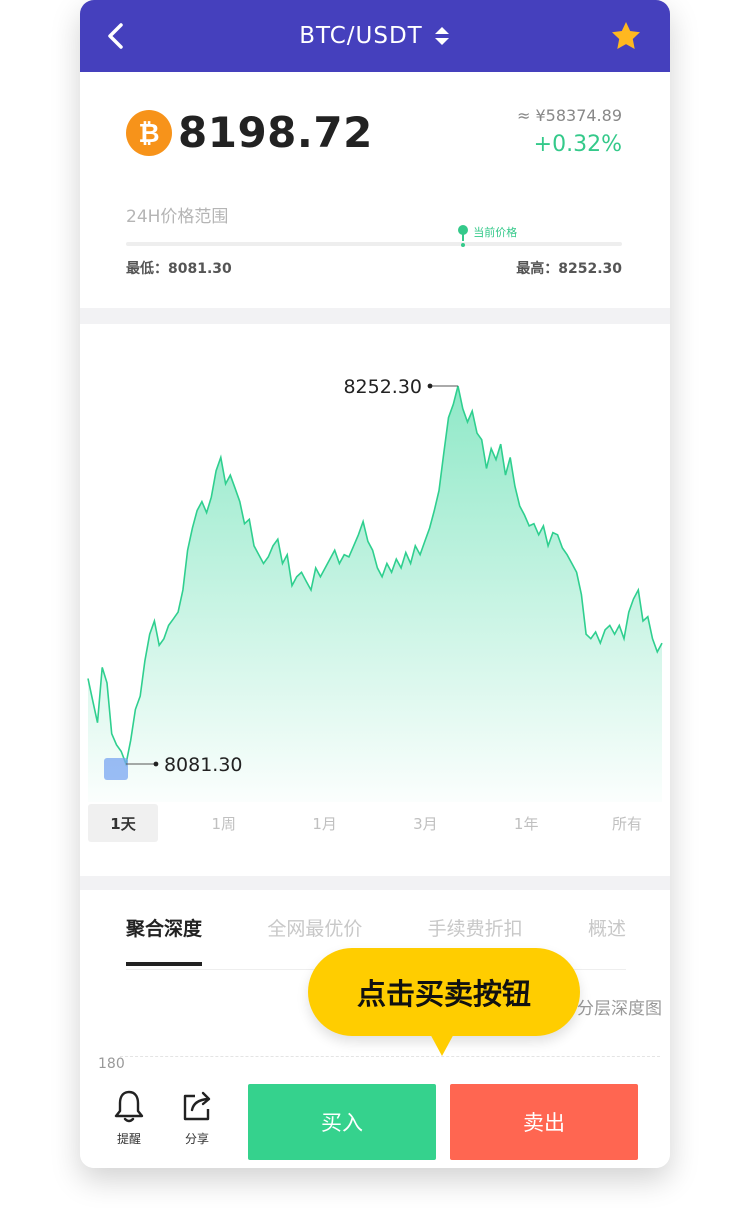 Image resolution: width=750 pixels, height=1208 pixels. I want to click on bitcoin-icon: ₿, so click(149, 133).